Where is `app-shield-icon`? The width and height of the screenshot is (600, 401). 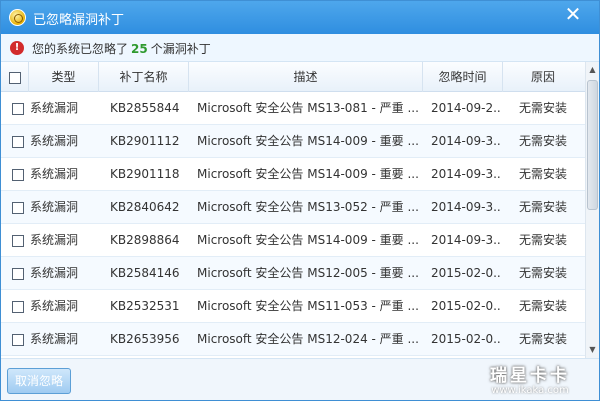 app-shield-icon is located at coordinates (17, 17).